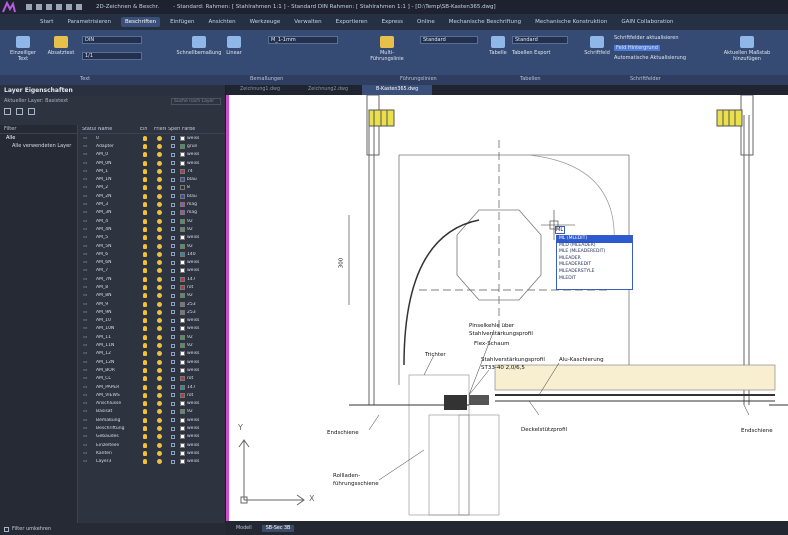  What do you see at coordinates (152, 453) in the screenshot?
I see `layer-row: ▭ Kanten weiss` at bounding box center [152, 453].